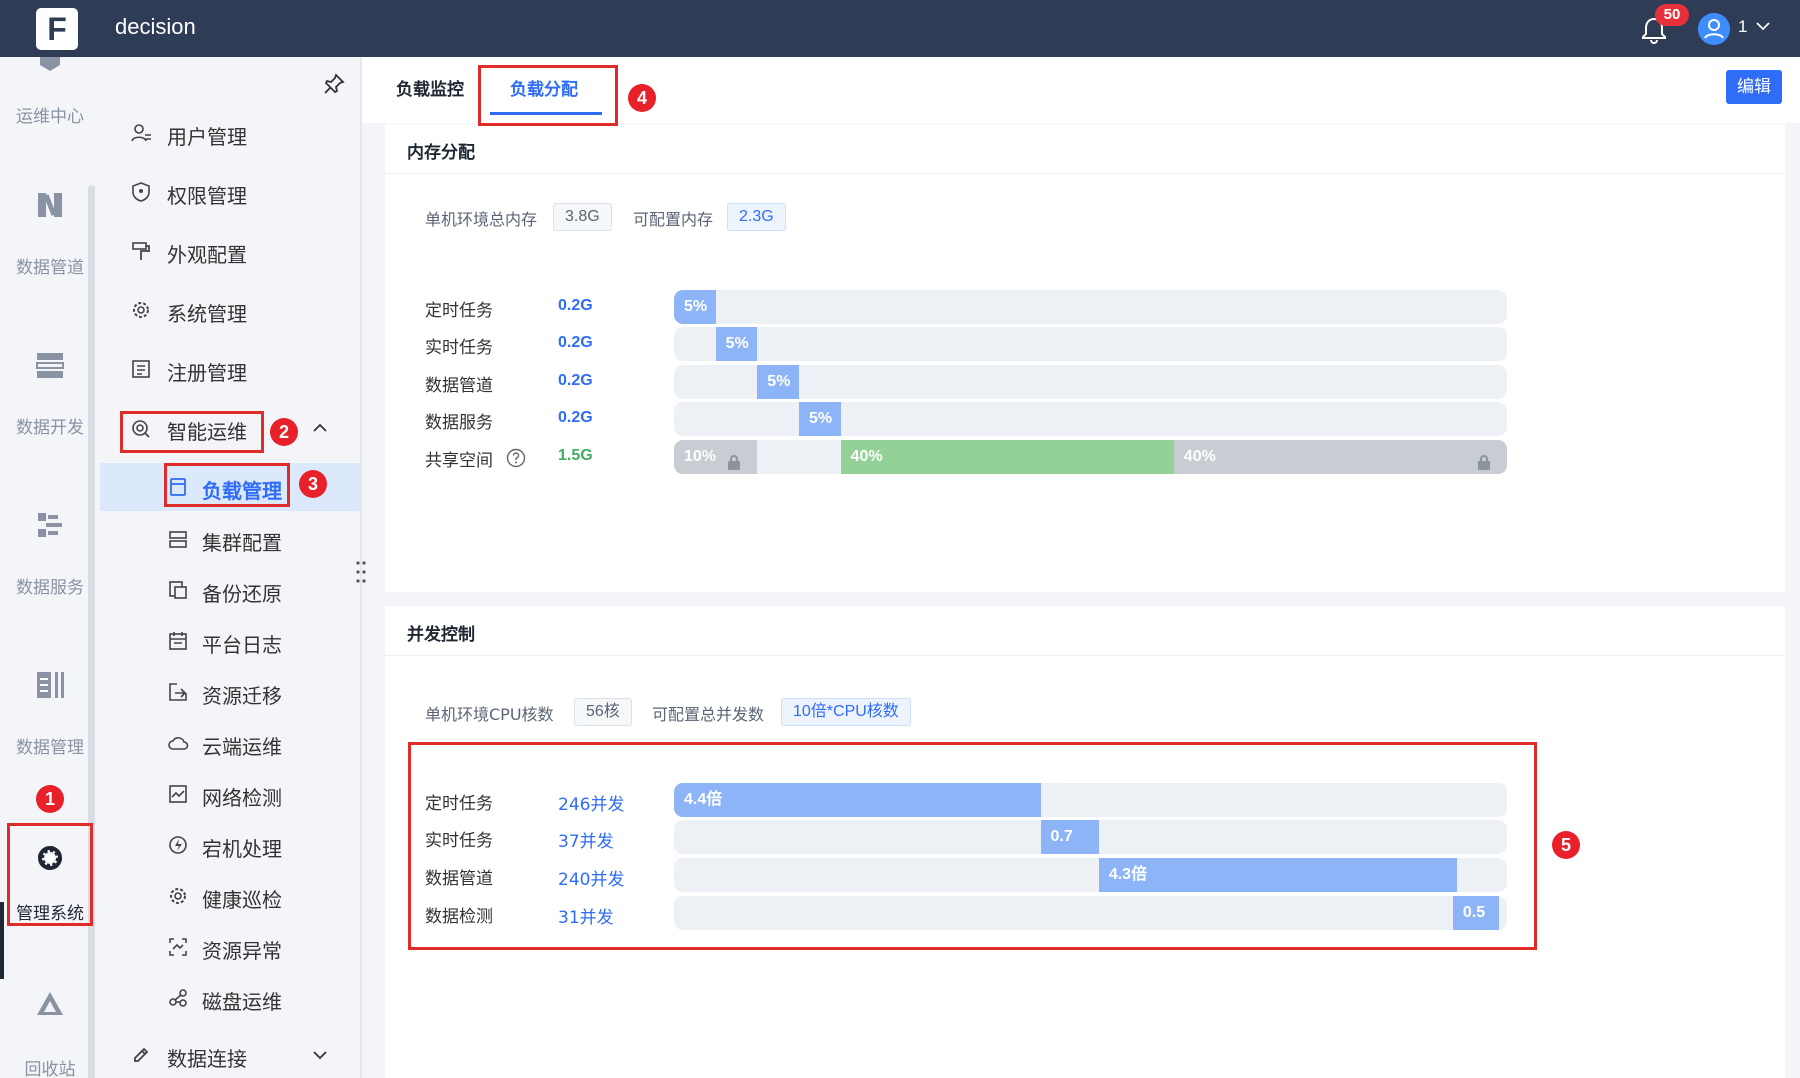 This screenshot has height=1078, width=1800. Describe the element at coordinates (231, 590) in the screenshot. I see `menu-item-backup: 备份还原` at that location.